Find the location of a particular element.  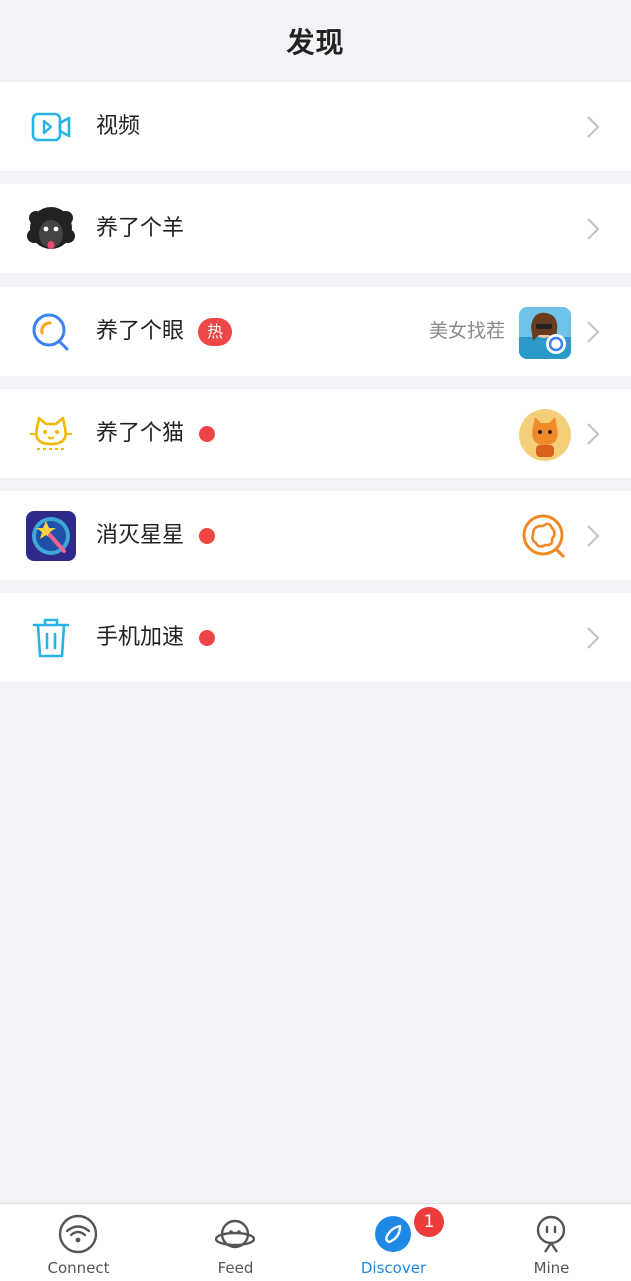

tab-label: Mine is located at coordinates (551, 1268).